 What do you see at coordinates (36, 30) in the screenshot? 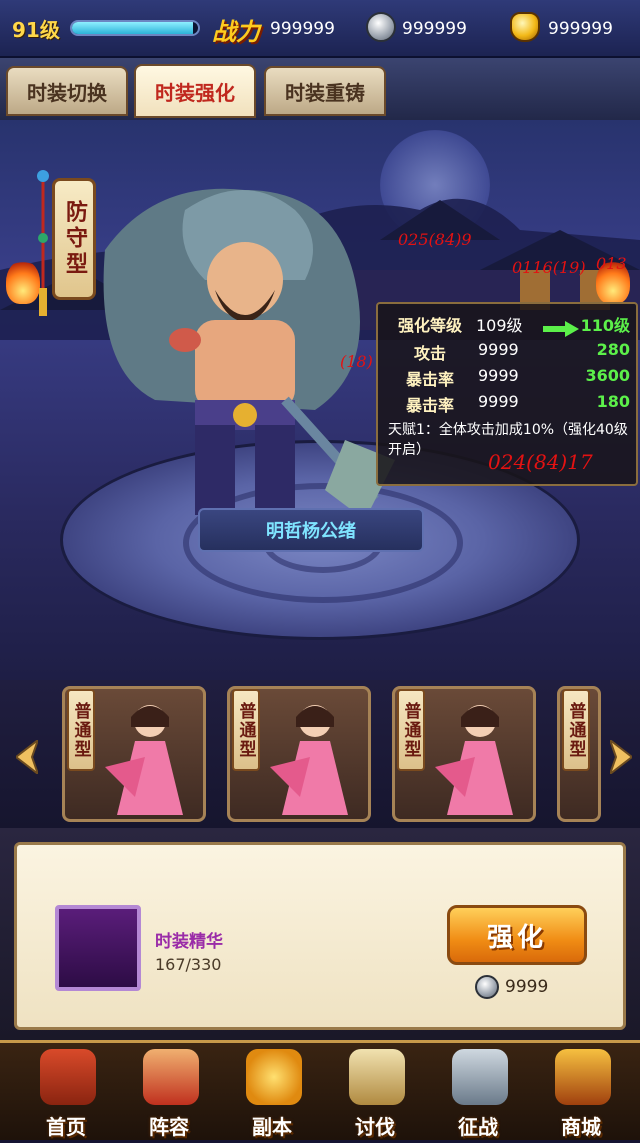
I see `player-level: 91级` at bounding box center [36, 30].